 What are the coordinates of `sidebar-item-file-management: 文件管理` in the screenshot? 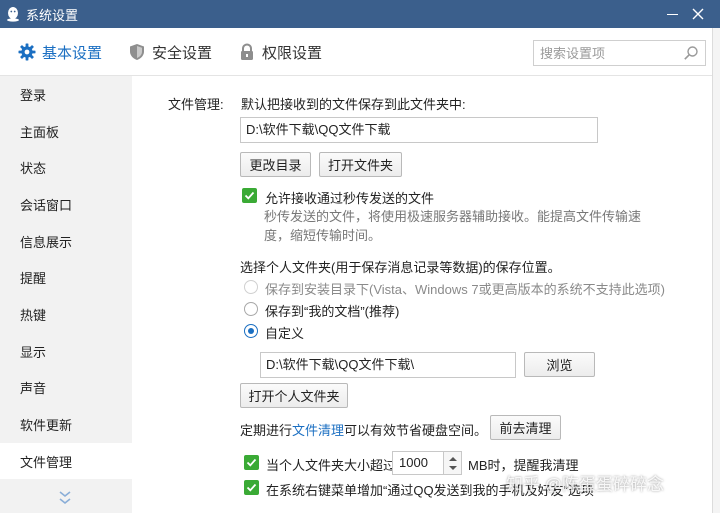 It's located at (66, 461).